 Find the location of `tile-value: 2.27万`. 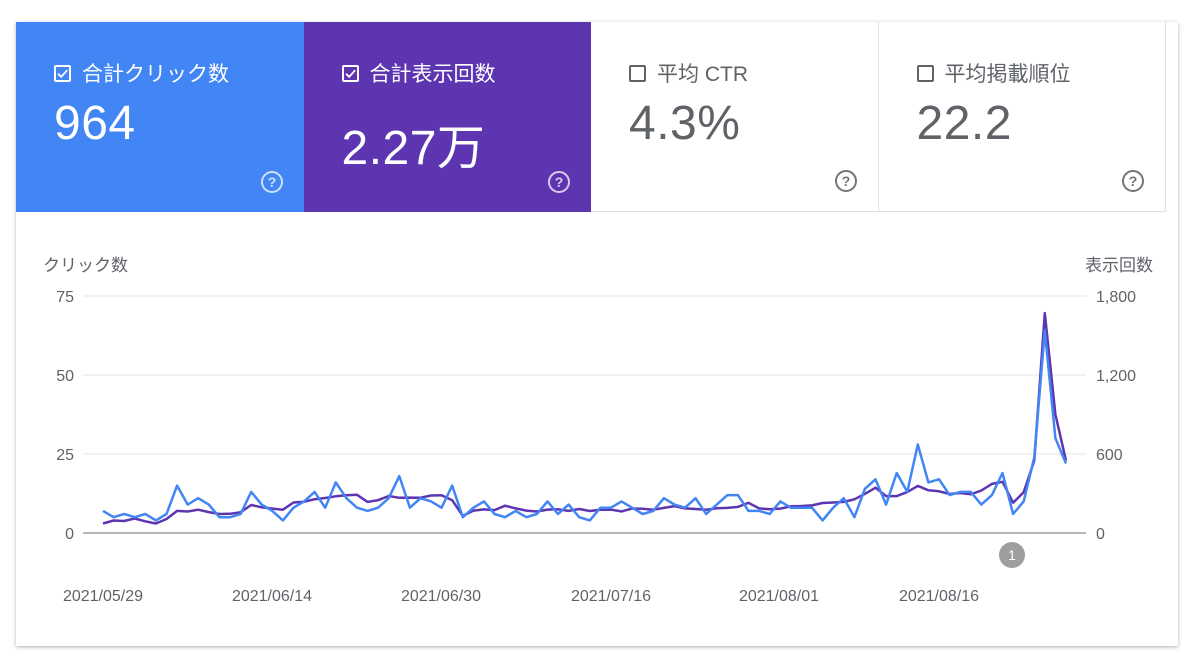

tile-value: 2.27万 is located at coordinates (413, 148).